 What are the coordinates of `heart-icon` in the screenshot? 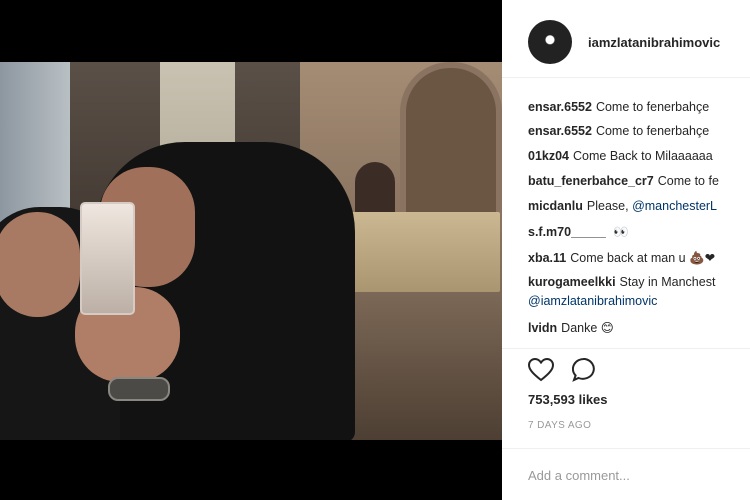 It's located at (541, 370).